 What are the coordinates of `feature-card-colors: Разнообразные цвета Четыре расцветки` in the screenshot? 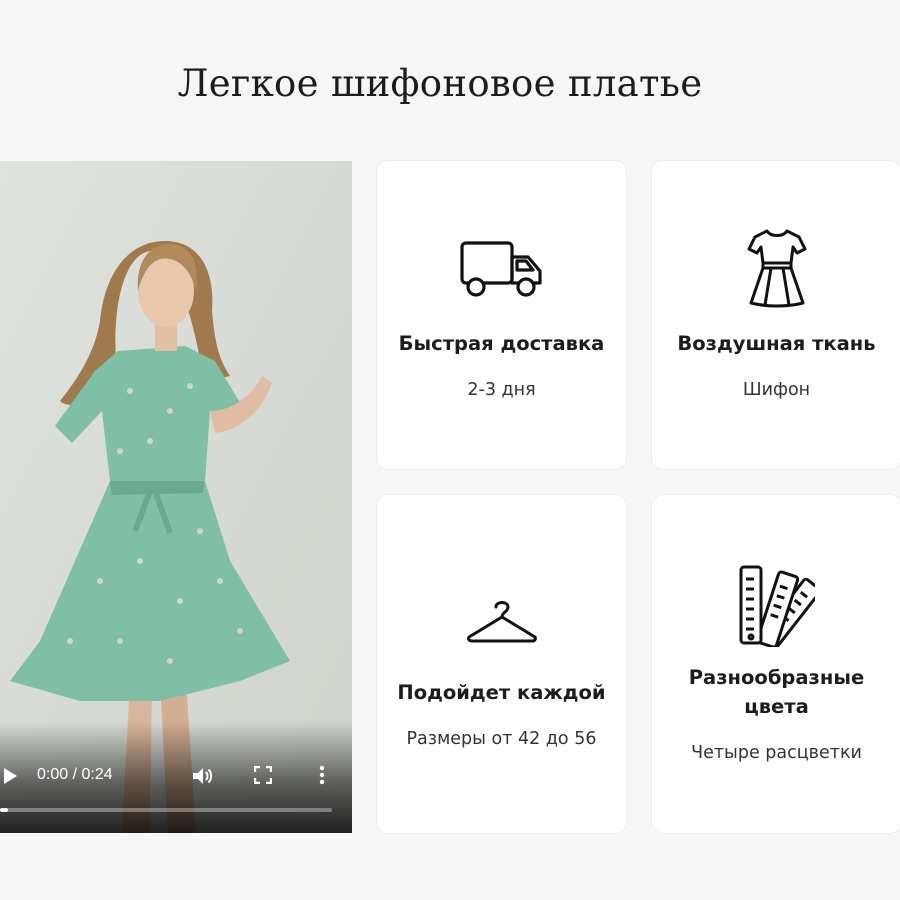 It's located at (775, 664).